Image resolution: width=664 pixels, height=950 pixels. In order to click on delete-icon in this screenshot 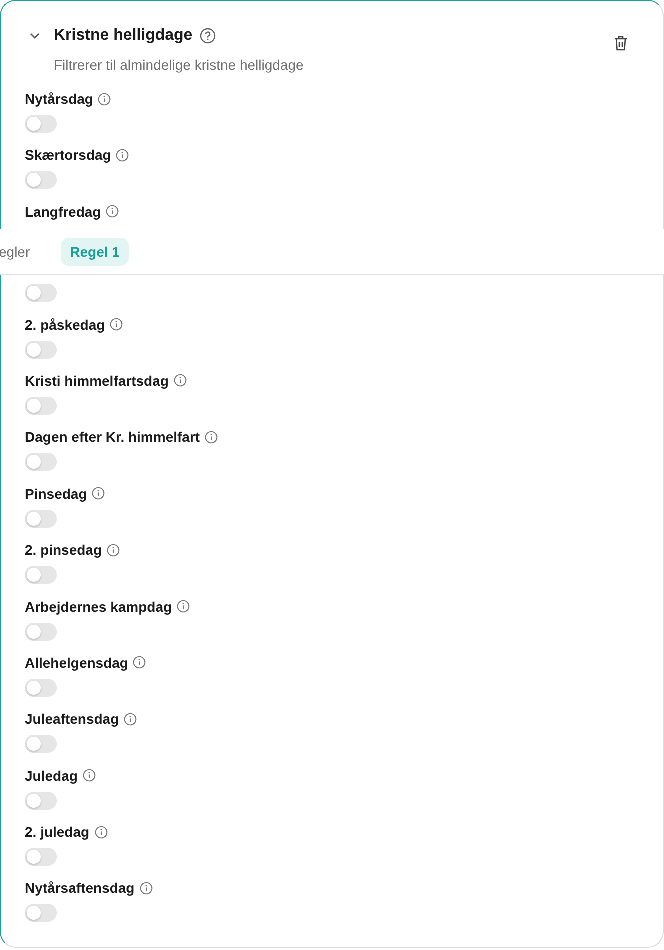, I will do `click(621, 43)`.